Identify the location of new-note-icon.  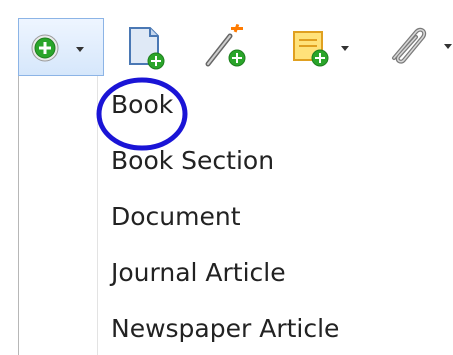
(311, 49).